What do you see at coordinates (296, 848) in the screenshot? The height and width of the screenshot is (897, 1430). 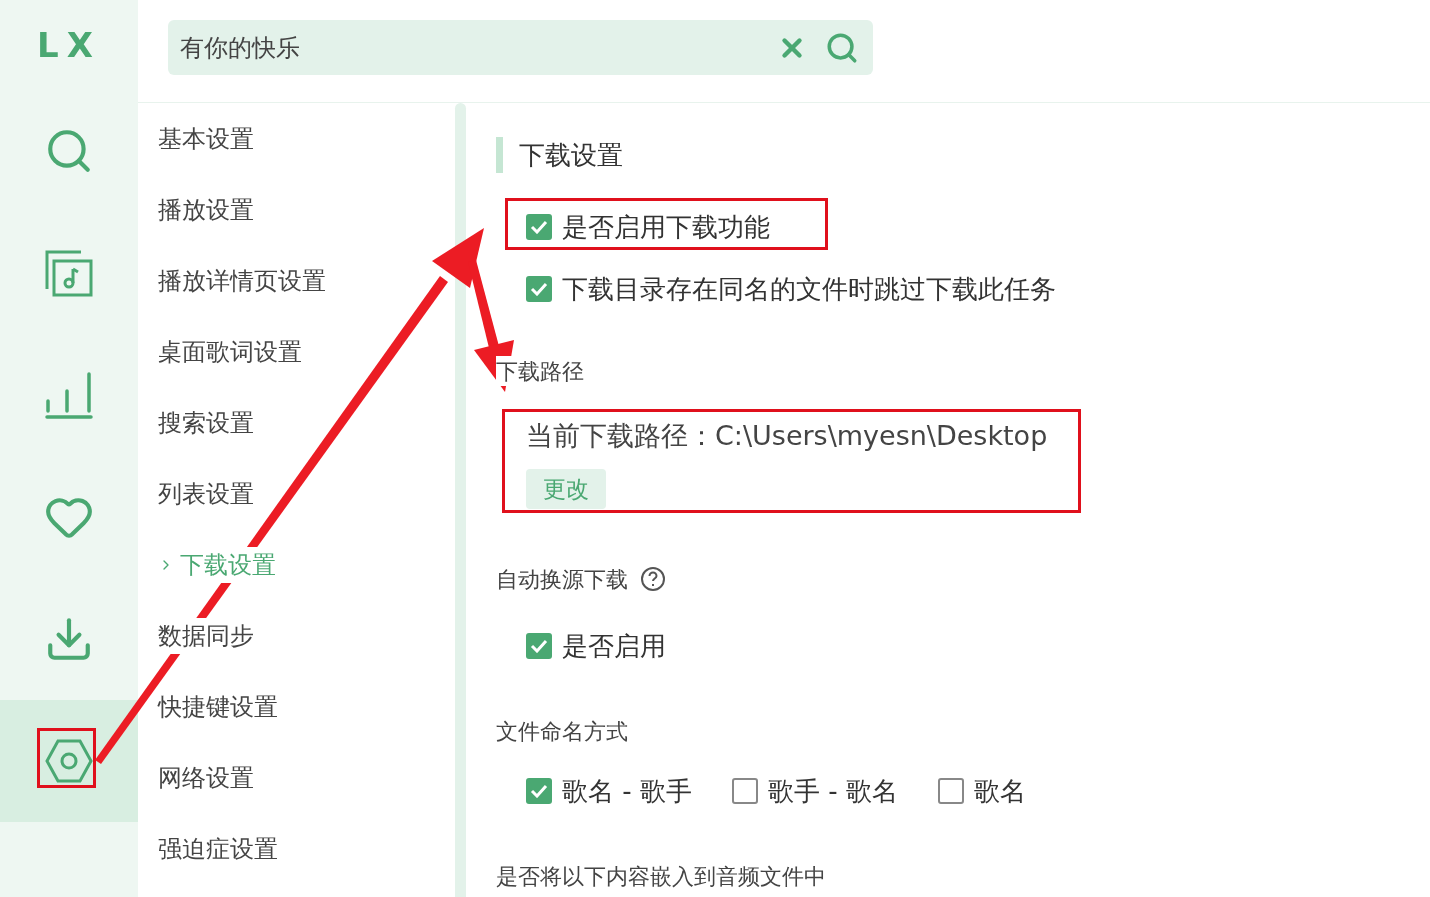 I see `settings-menu-item: 强迫症设置` at bounding box center [296, 848].